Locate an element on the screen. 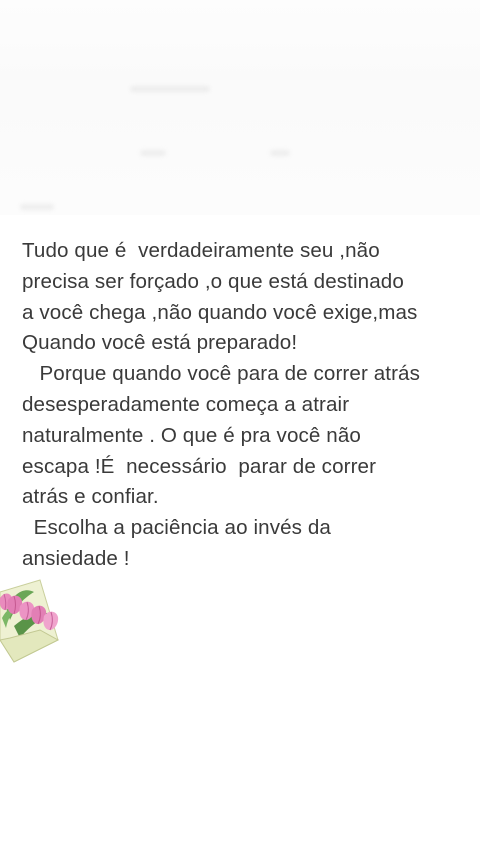 This screenshot has width=480, height=854. quote-line: Porque quando você para de correr atrás is located at coordinates (221, 374).